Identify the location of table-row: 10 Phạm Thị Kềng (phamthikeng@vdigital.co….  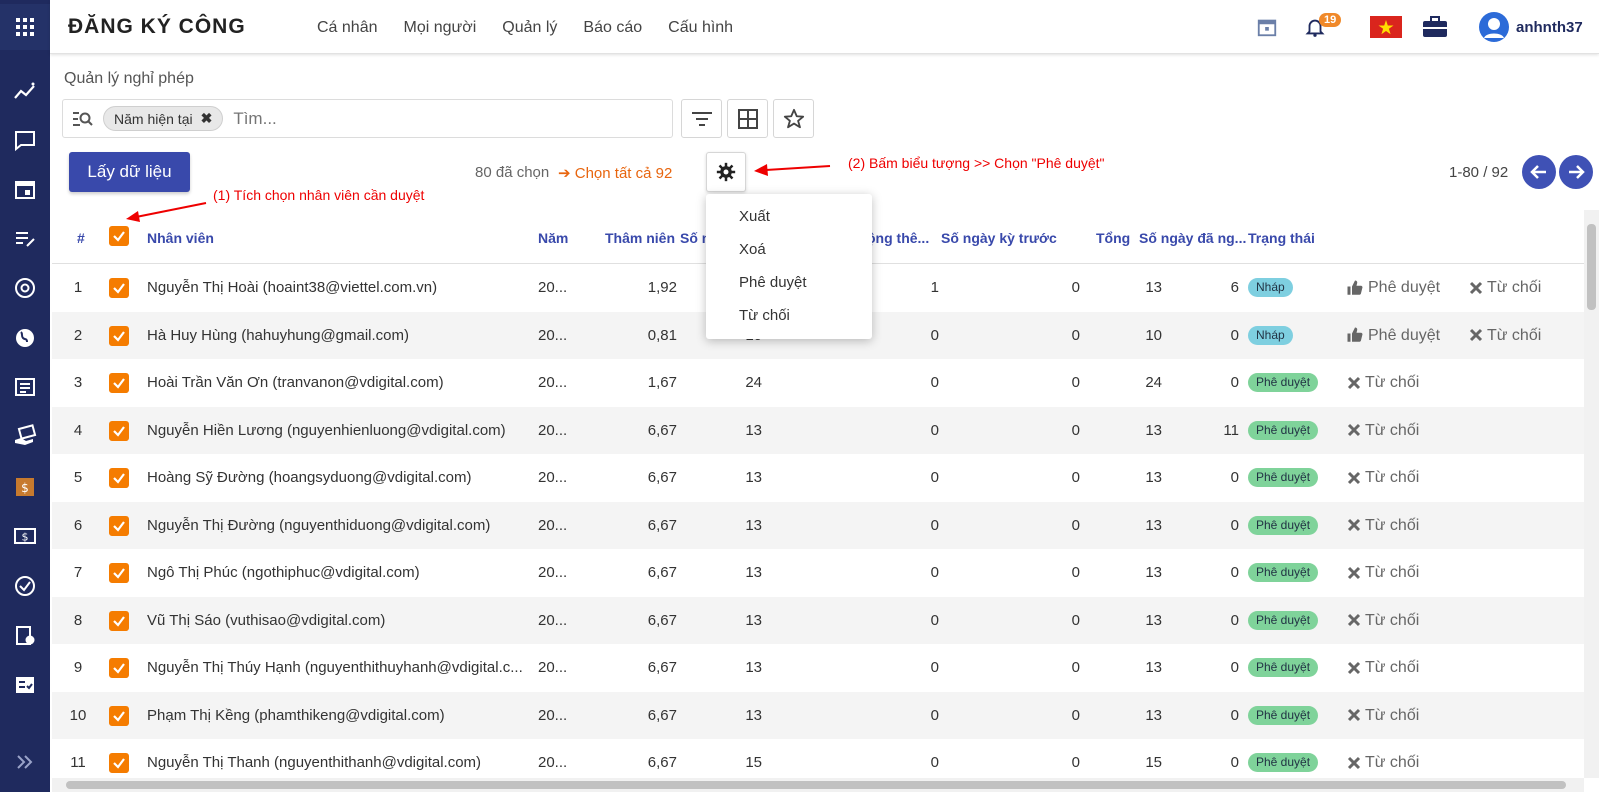
(818, 715).